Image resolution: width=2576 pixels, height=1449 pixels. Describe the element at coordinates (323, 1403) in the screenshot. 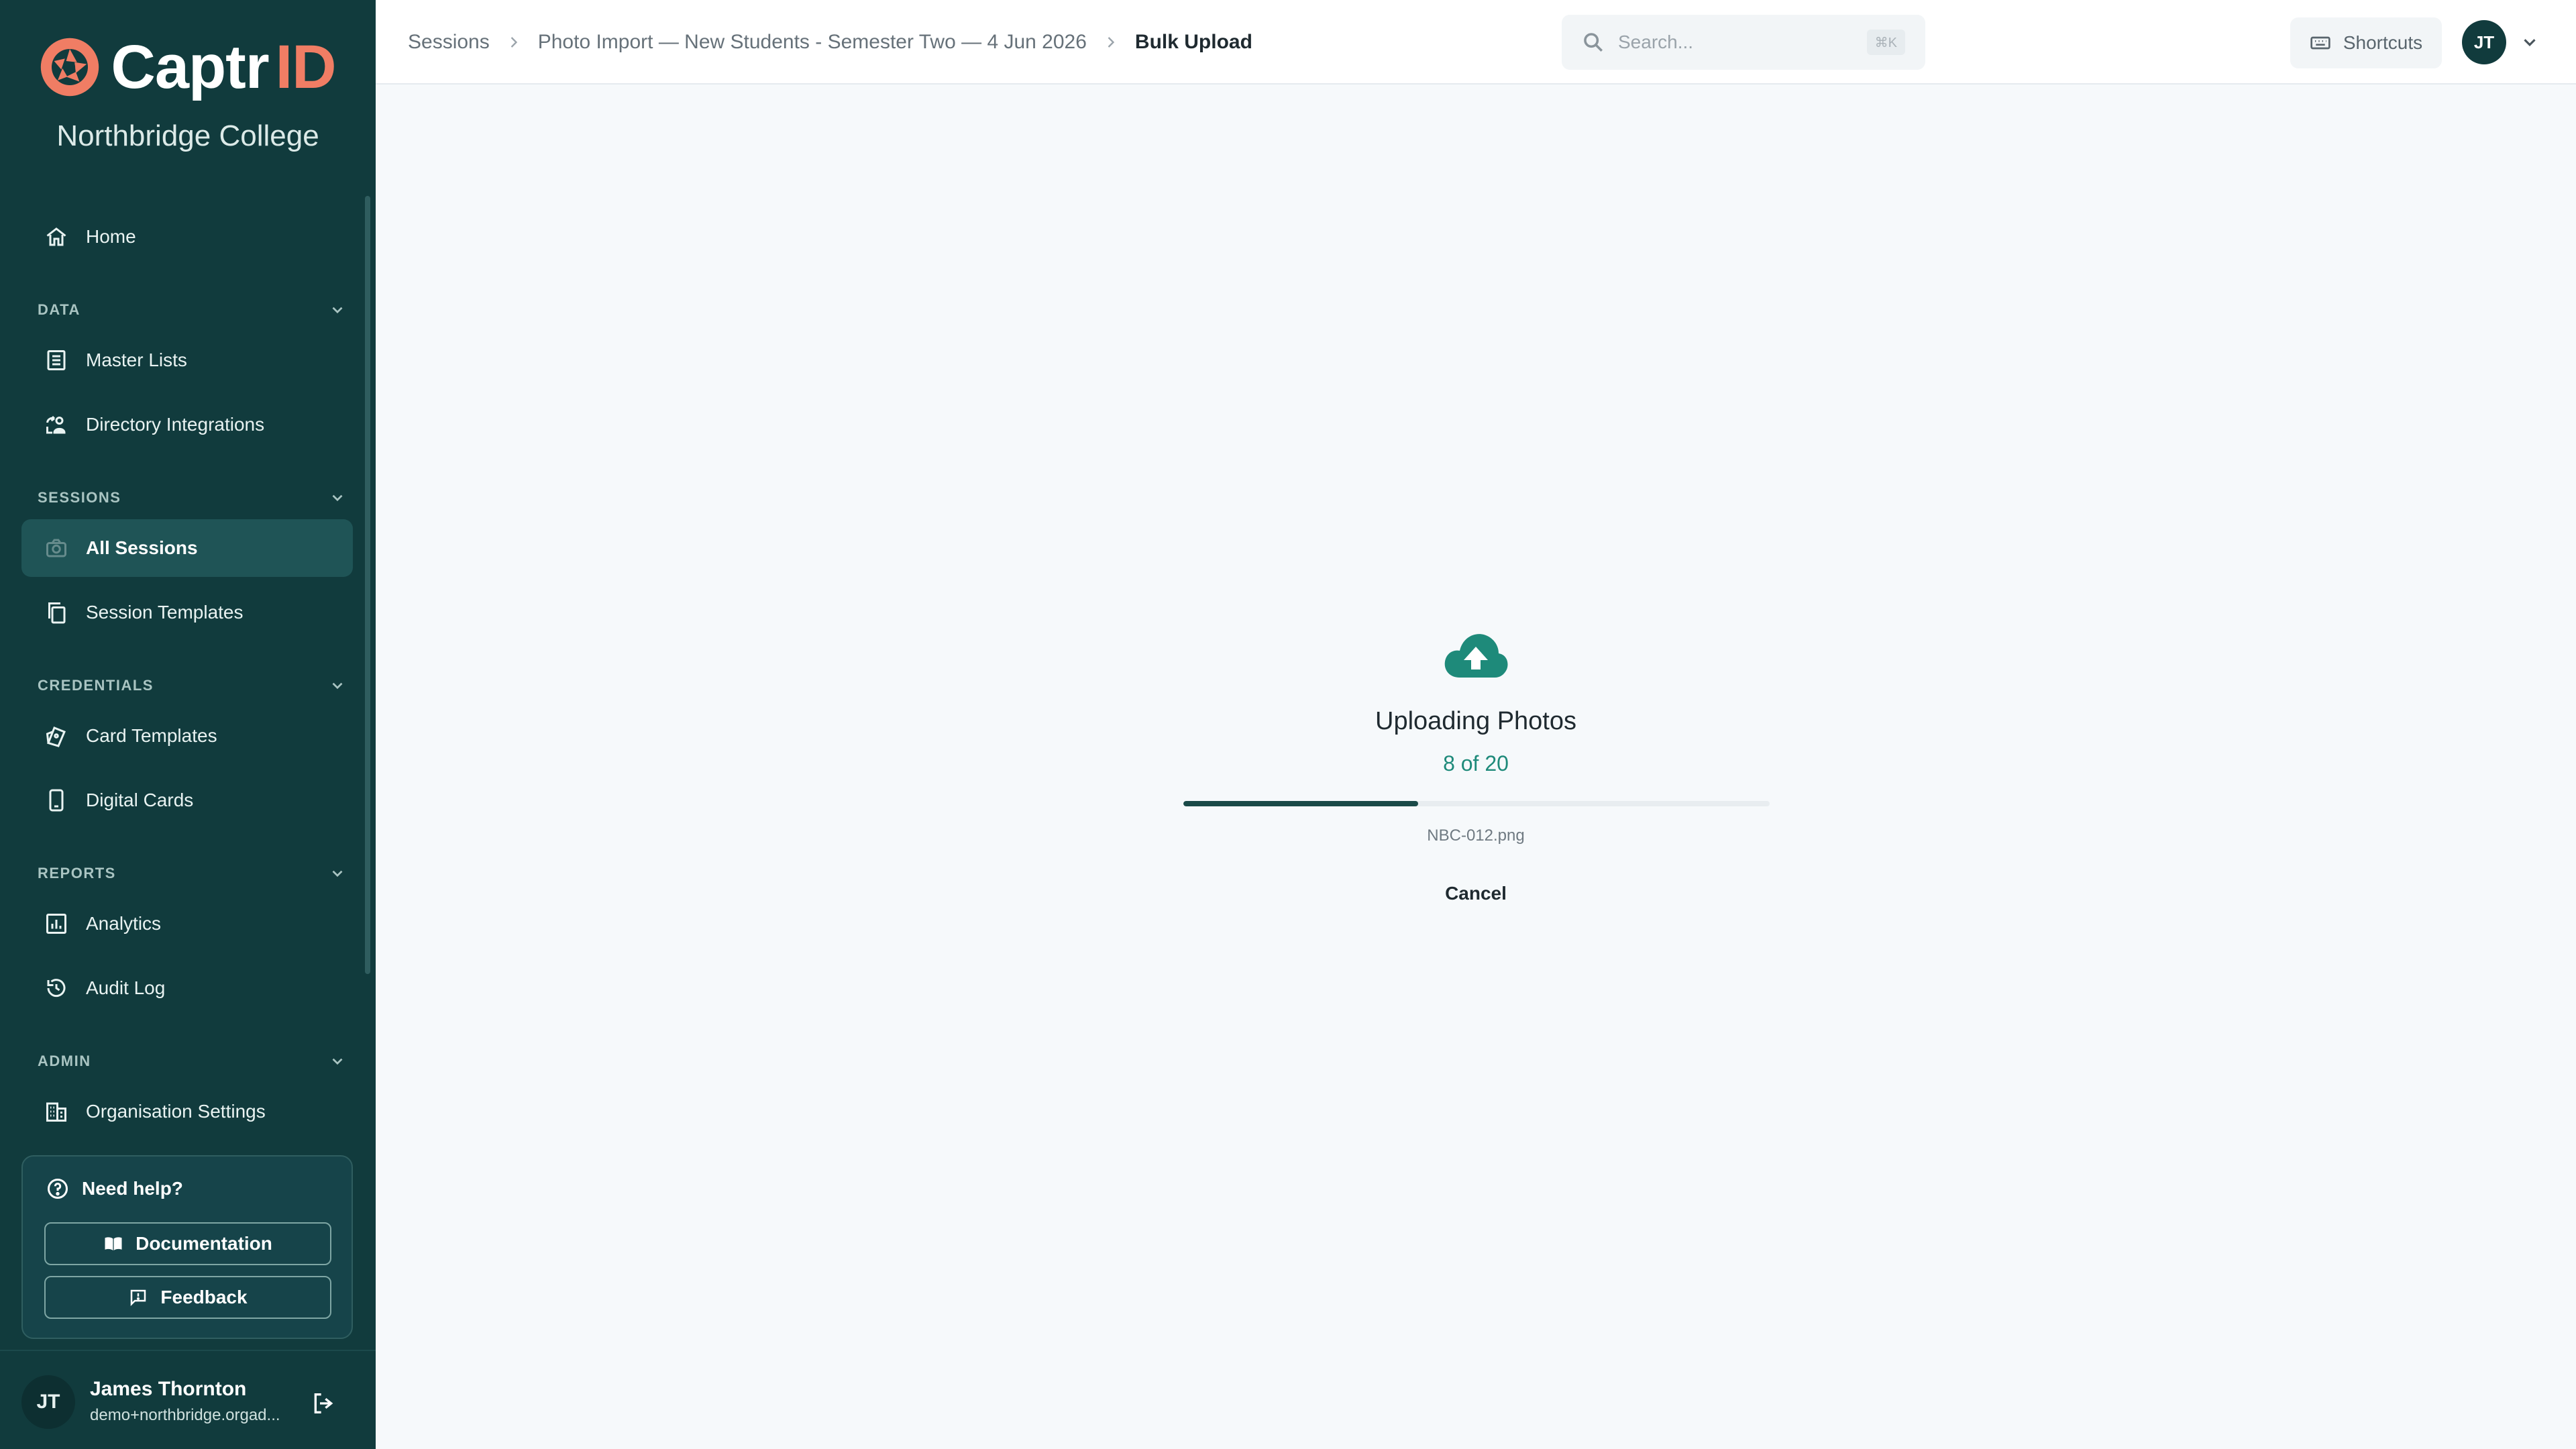

I see `logout-icon` at that location.